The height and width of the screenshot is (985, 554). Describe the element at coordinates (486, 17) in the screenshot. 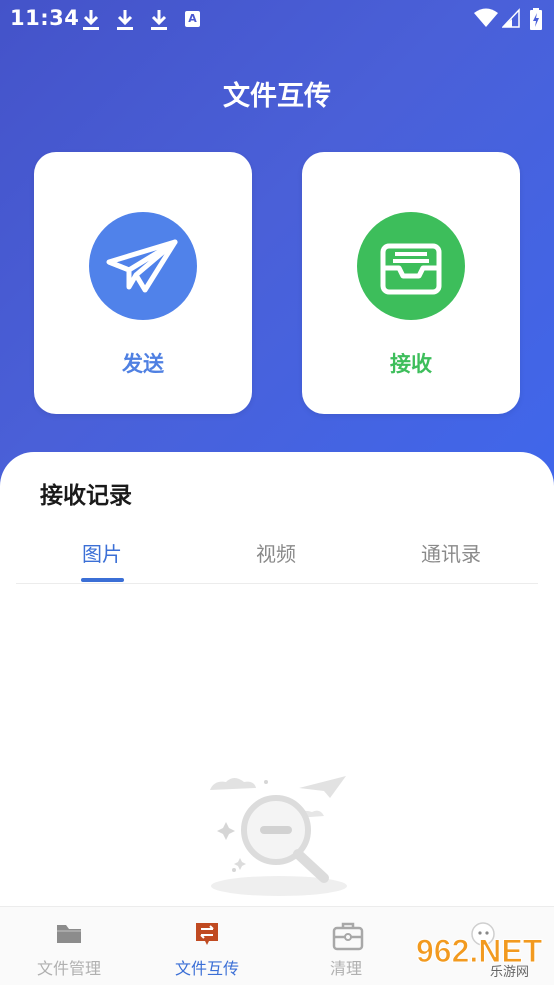

I see `wifi-icon` at that location.